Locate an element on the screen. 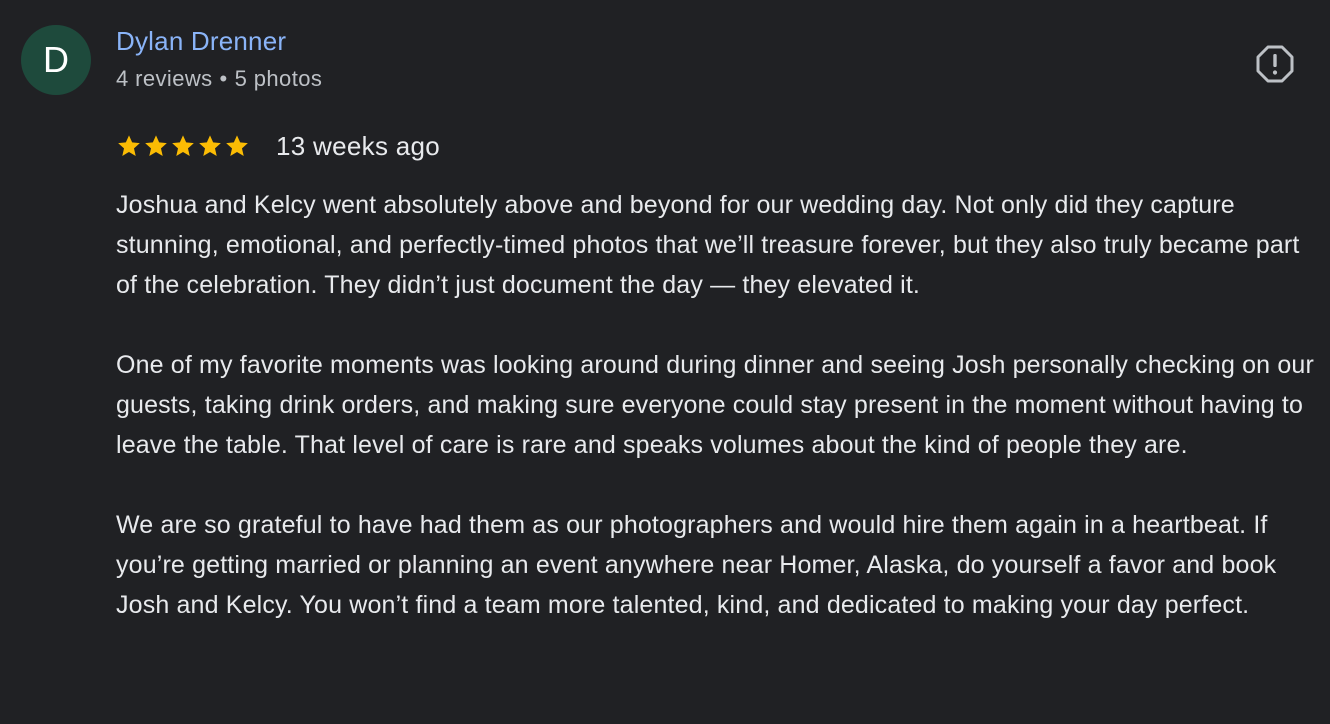 This screenshot has height=724, width=1330. star-rating is located at coordinates (183, 146).